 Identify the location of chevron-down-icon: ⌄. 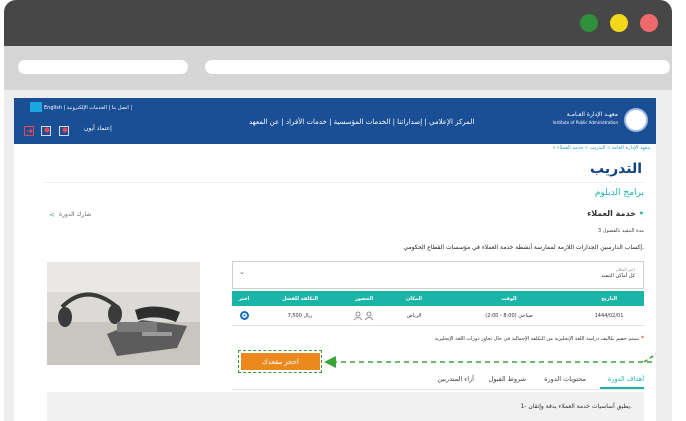
(242, 272).